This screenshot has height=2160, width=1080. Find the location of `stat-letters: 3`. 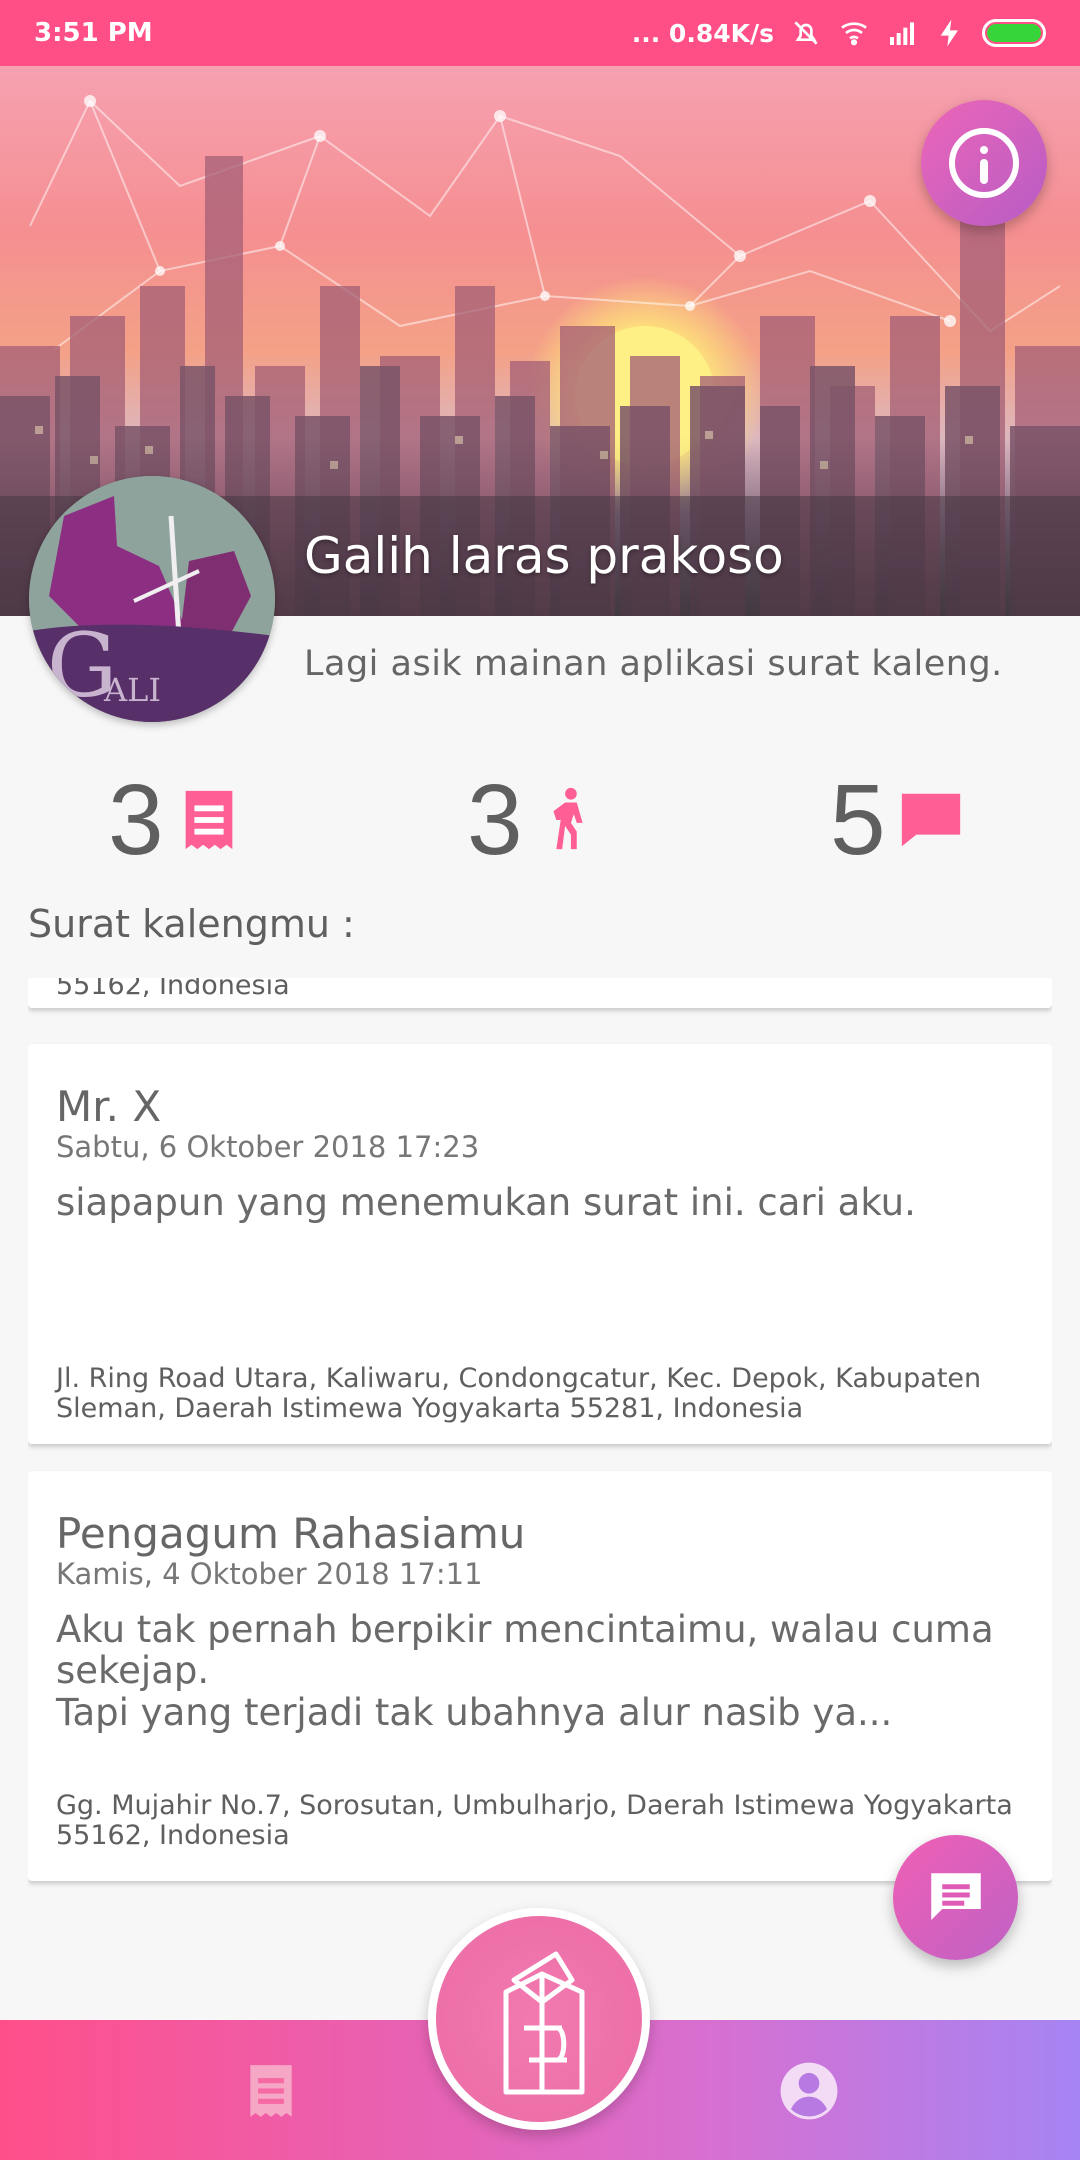

stat-letters: 3 is located at coordinates (176, 820).